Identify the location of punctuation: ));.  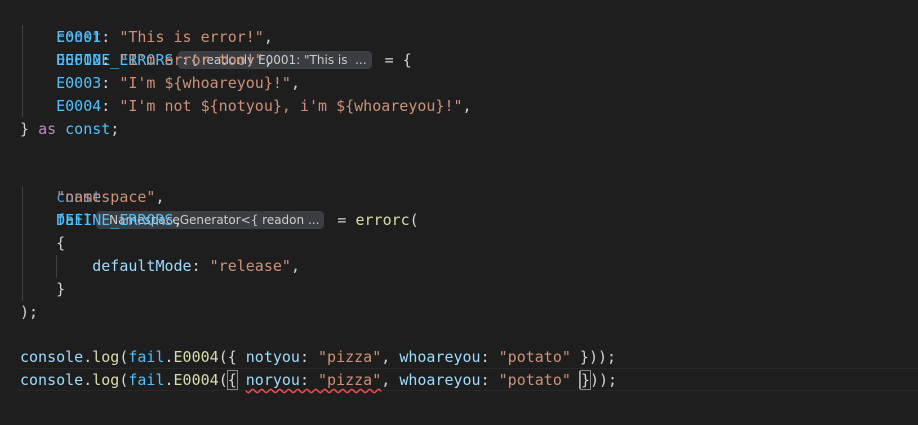
(603, 380).